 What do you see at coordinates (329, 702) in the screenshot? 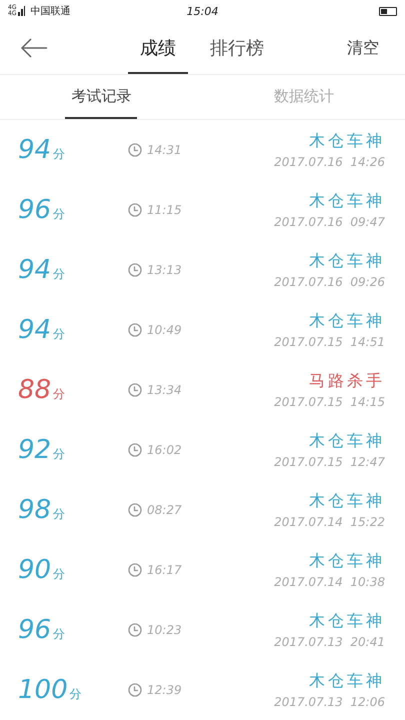
I see `record-date: 2017.07.13 12:06` at bounding box center [329, 702].